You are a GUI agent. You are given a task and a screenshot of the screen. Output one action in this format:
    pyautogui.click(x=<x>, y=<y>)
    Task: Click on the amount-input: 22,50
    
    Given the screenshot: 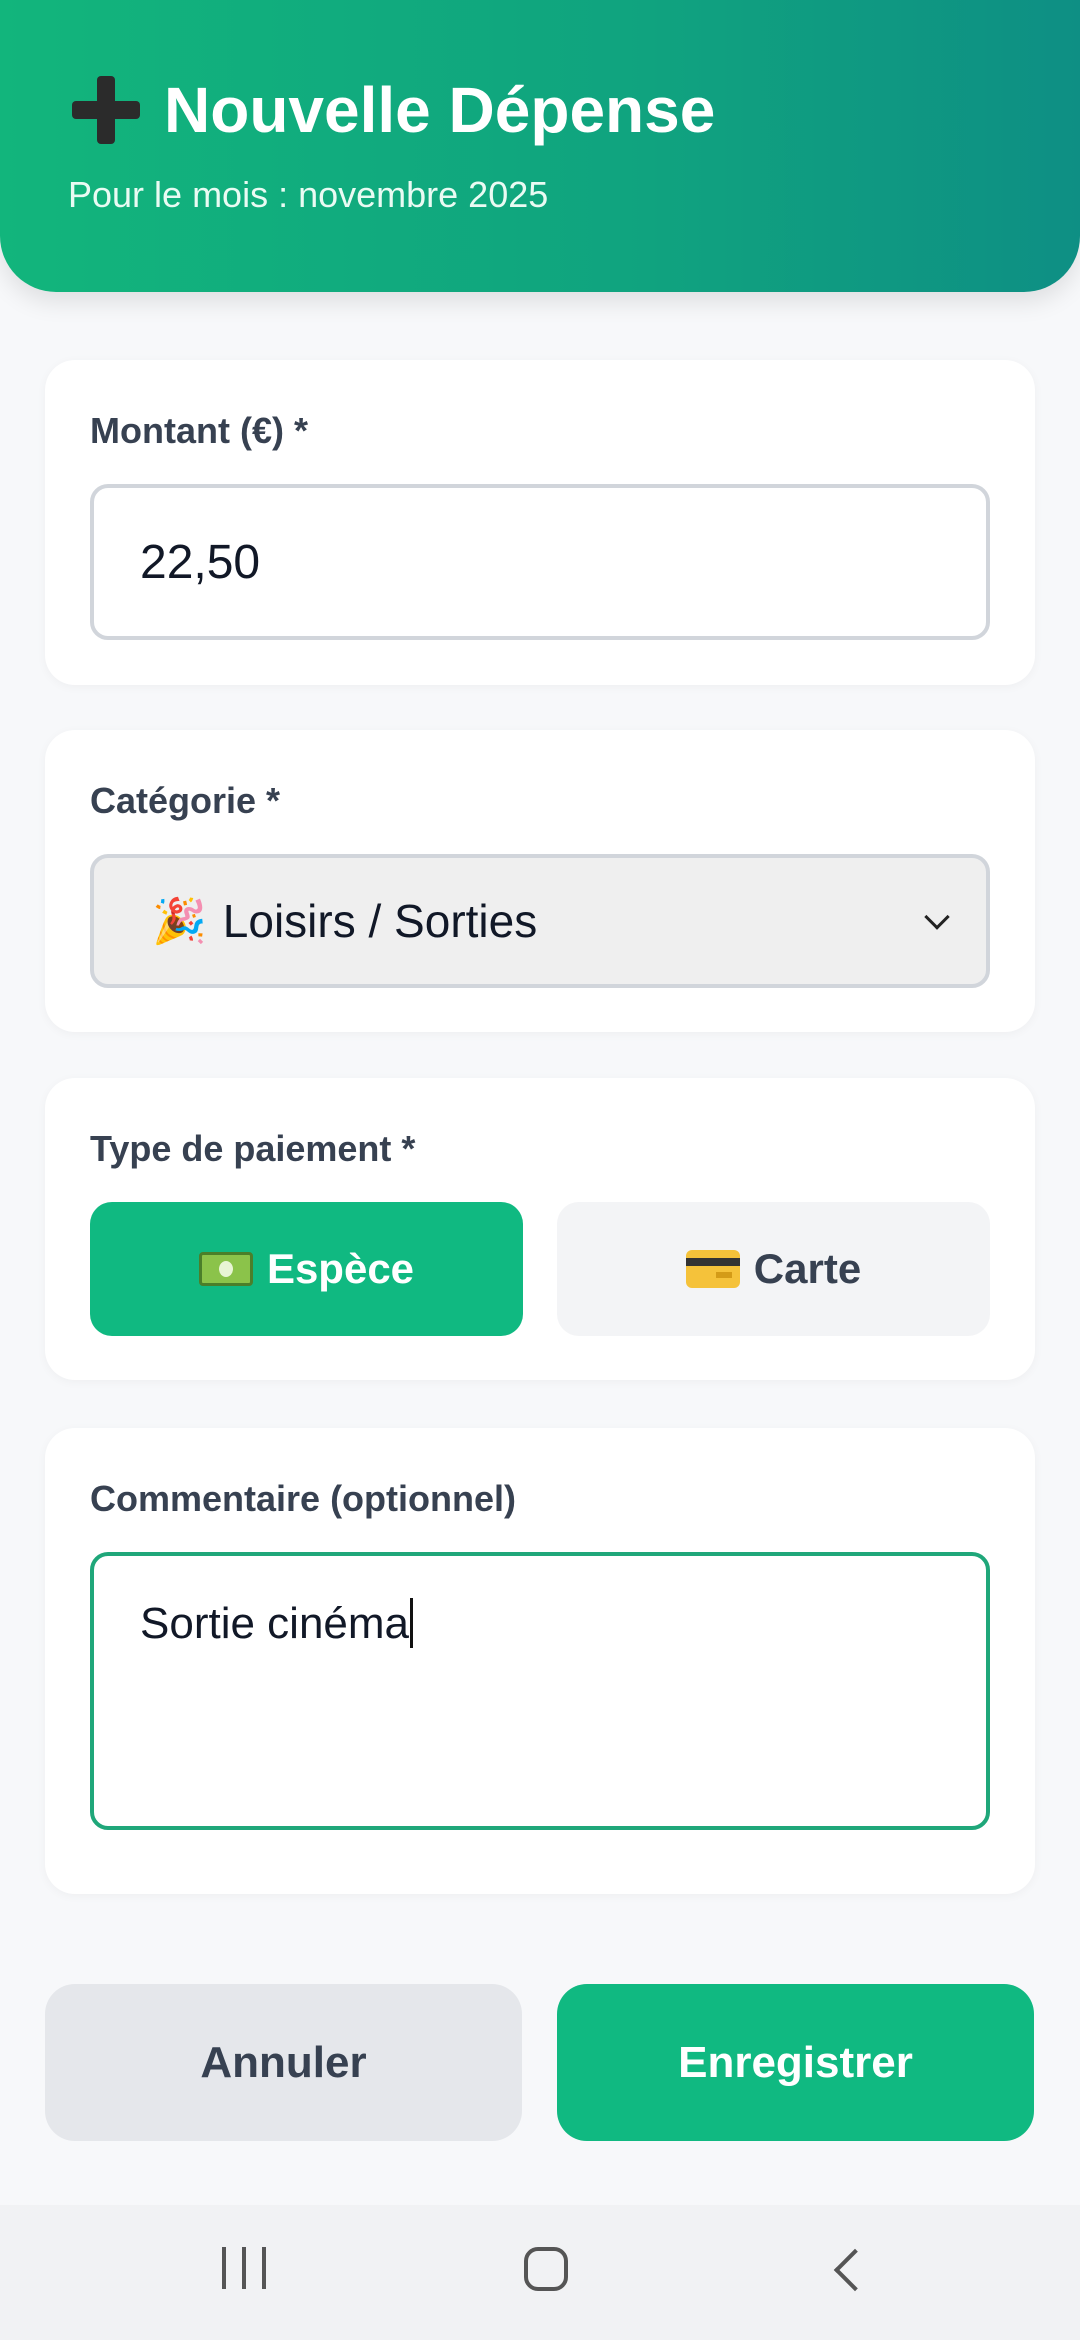 What is the action you would take?
    pyautogui.click(x=540, y=562)
    